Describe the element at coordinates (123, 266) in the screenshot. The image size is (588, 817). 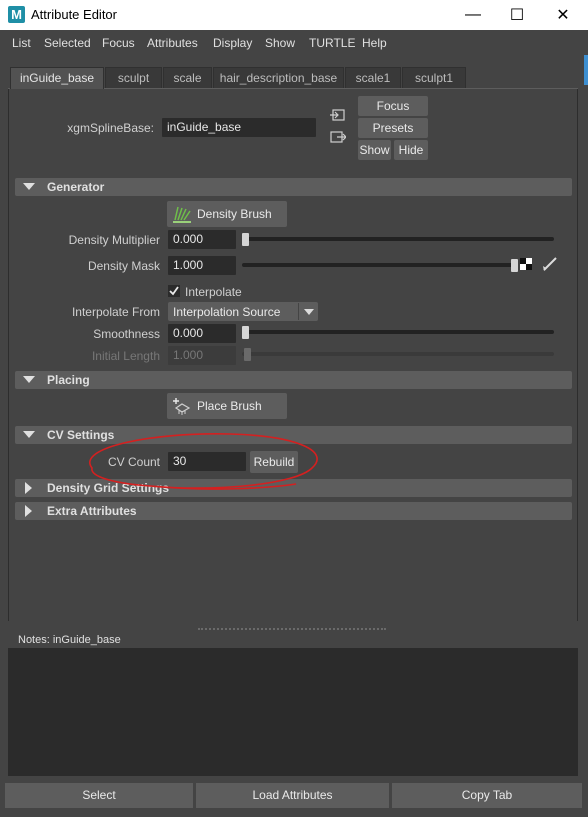
I see `density-mask-label: Density Mask` at that location.